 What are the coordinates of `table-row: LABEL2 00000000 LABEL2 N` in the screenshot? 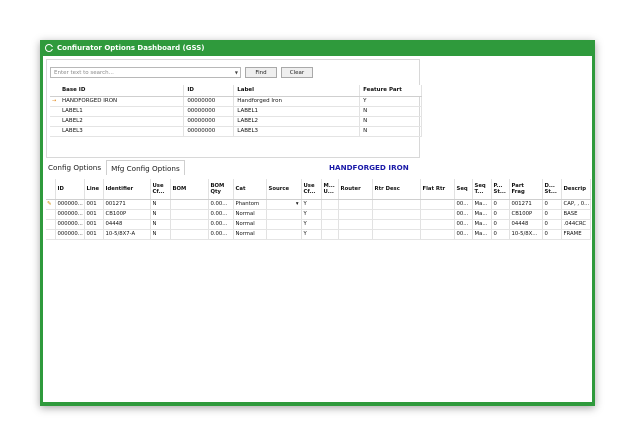 It's located at (236, 121).